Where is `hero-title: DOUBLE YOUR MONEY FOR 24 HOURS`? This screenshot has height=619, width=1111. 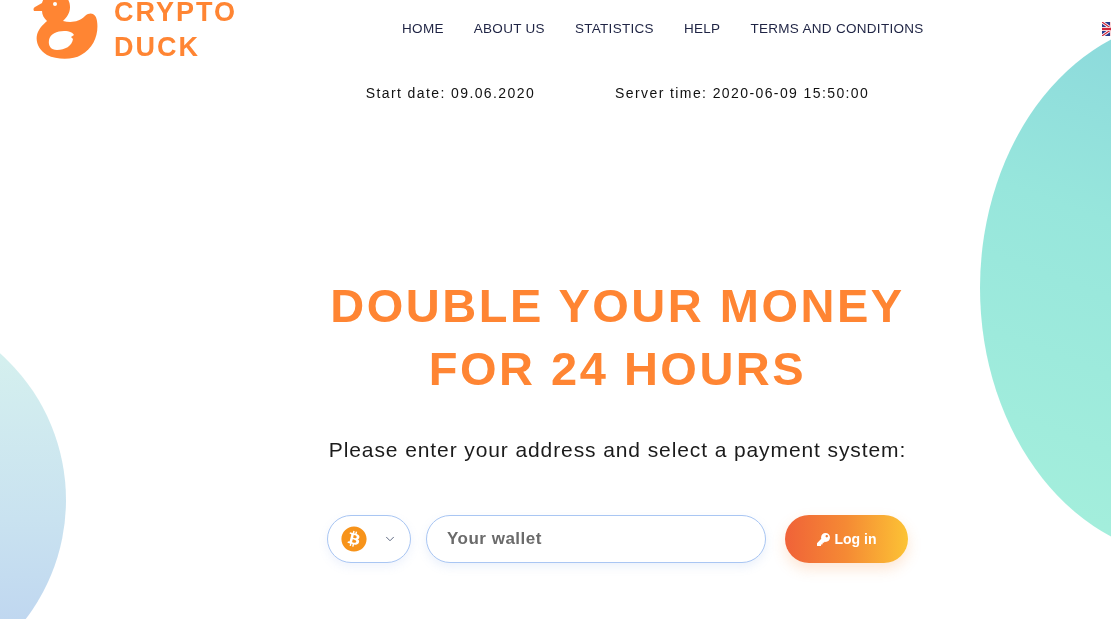
hero-title: DOUBLE YOUR MONEY FOR 24 HOURS is located at coordinates (617, 337).